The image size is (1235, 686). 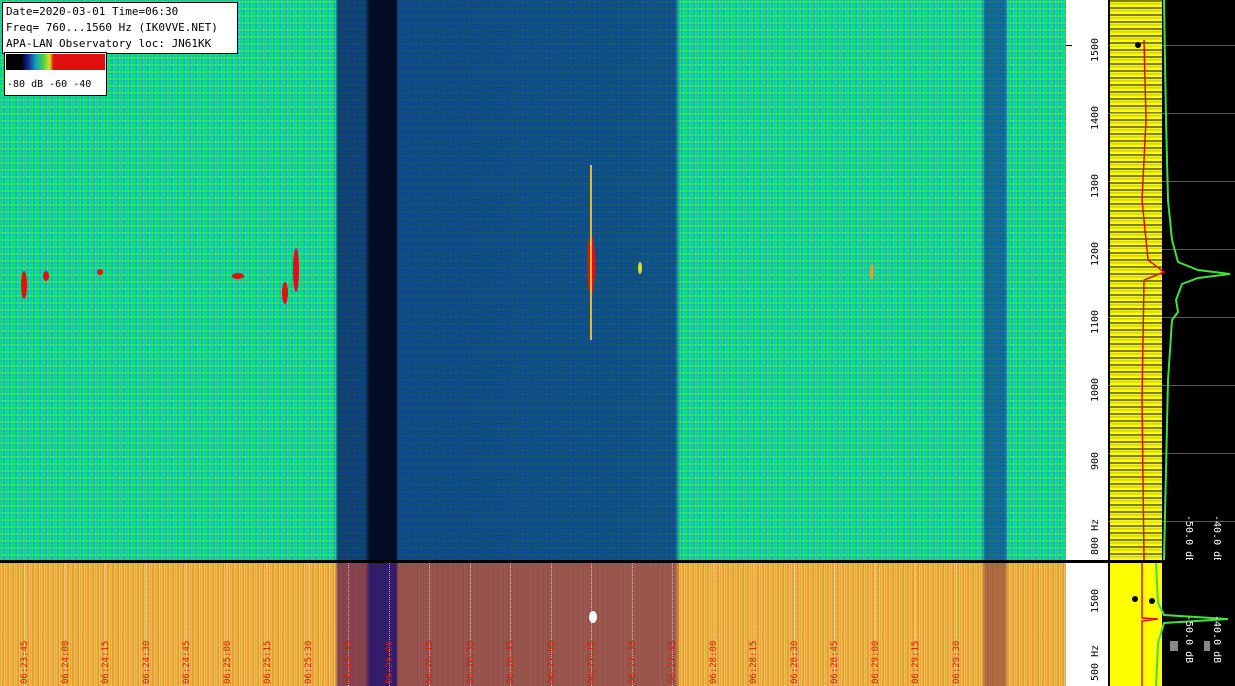 What do you see at coordinates (1095, 117) in the screenshot?
I see `tick-1400: 1400` at bounding box center [1095, 117].